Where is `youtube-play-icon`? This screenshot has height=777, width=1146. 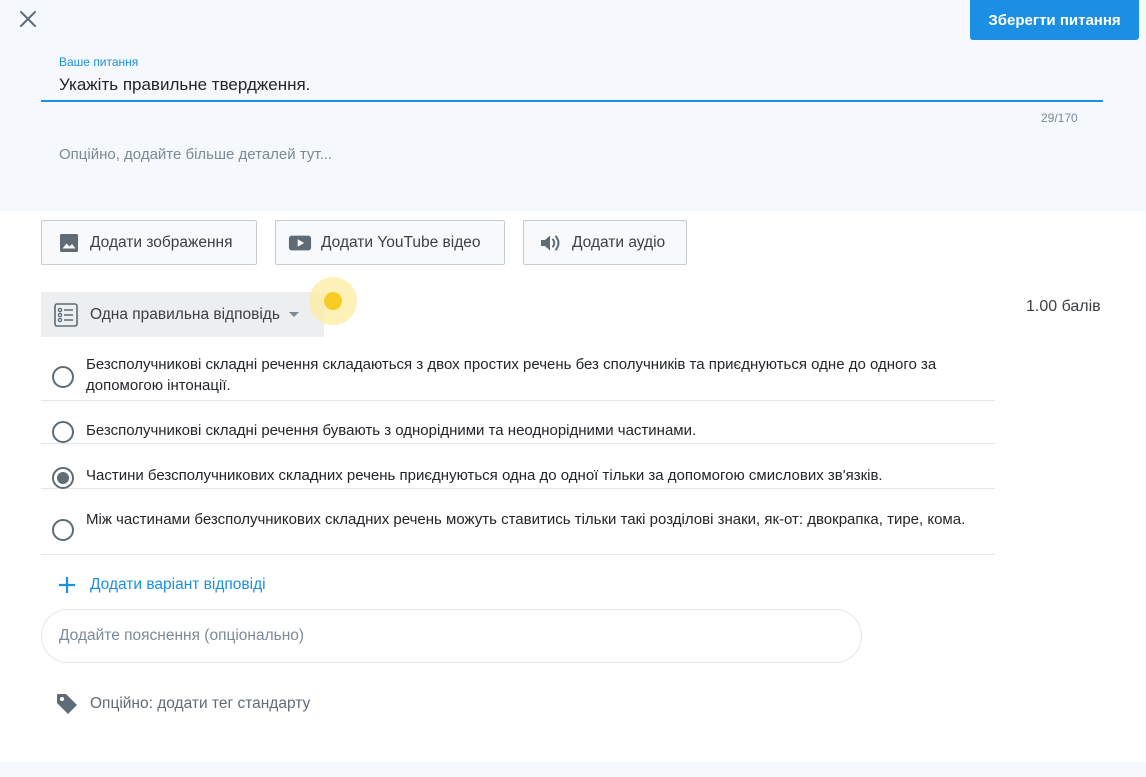 youtube-play-icon is located at coordinates (300, 243).